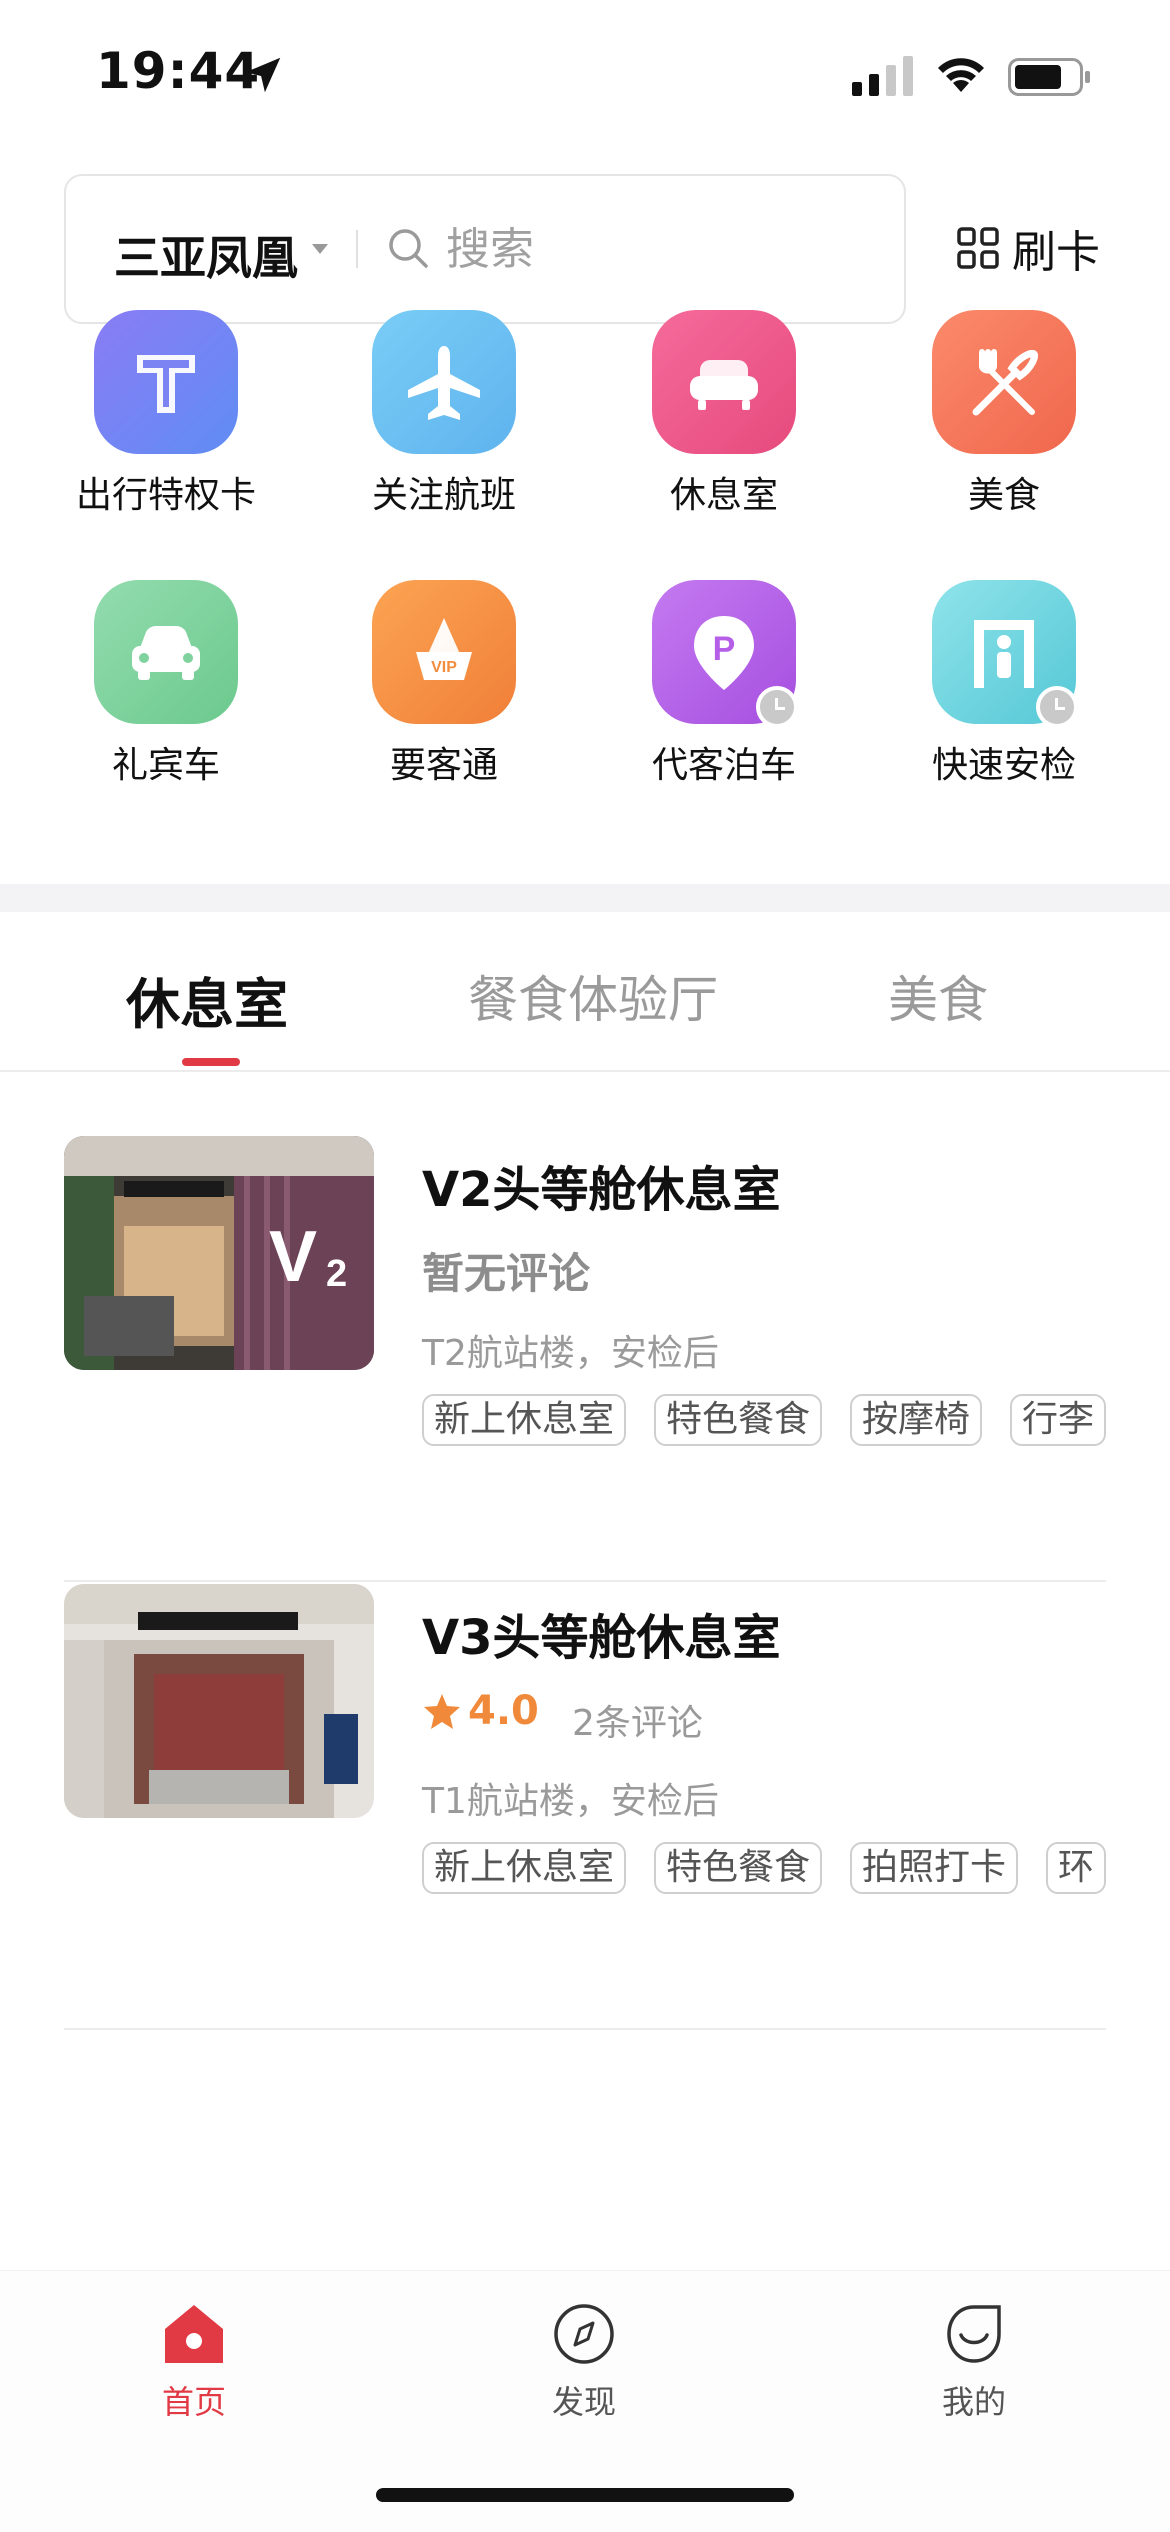 The width and height of the screenshot is (1170, 2532). I want to click on lounge-location: T2航站楼，安检后, so click(570, 1353).